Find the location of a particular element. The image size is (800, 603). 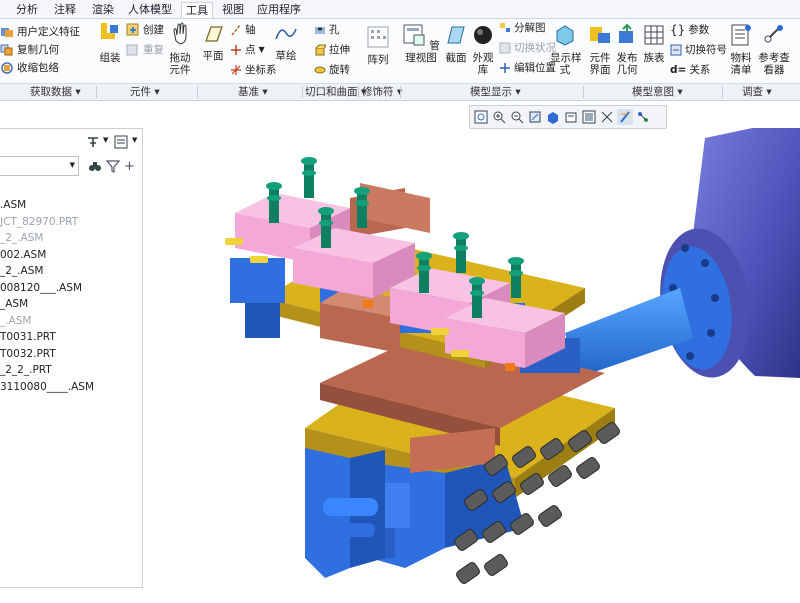

reference-viewer-button: 参考查 看器 is located at coordinates (774, 49).